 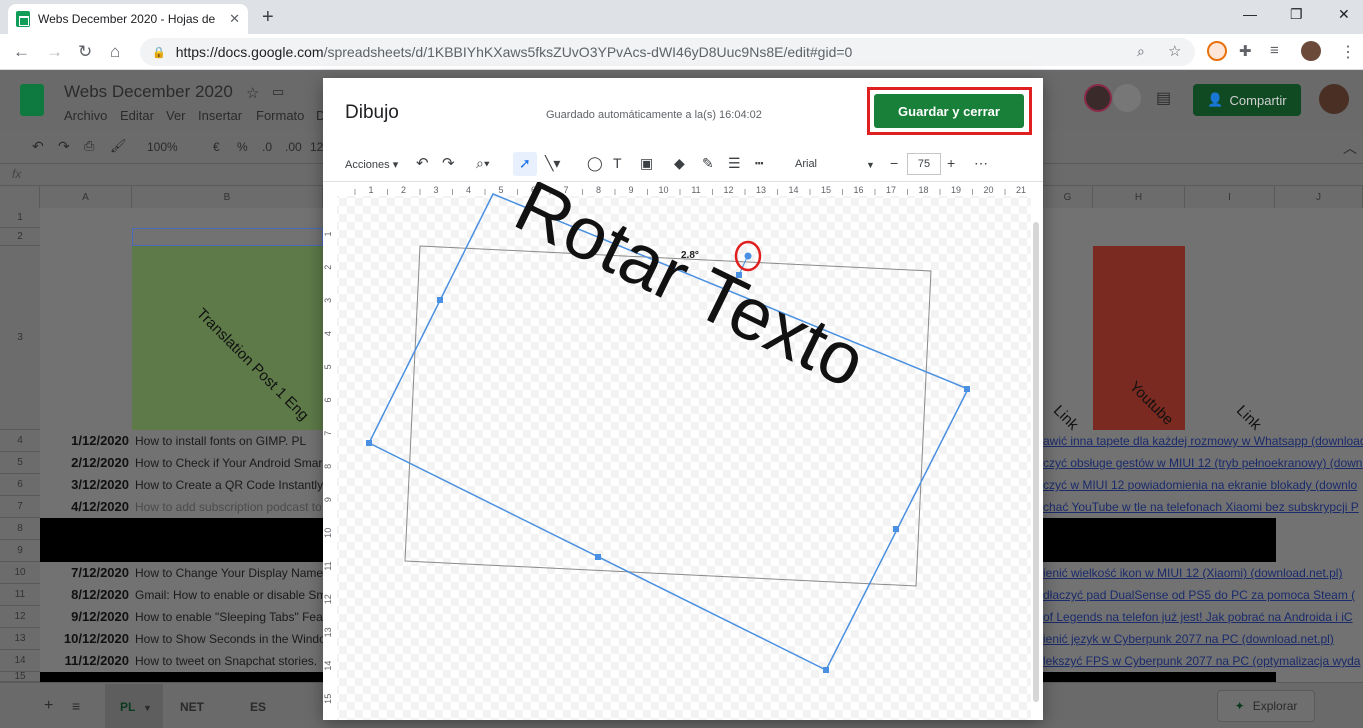 I want to click on date-cell: 8/12/2020, so click(x=86, y=594).